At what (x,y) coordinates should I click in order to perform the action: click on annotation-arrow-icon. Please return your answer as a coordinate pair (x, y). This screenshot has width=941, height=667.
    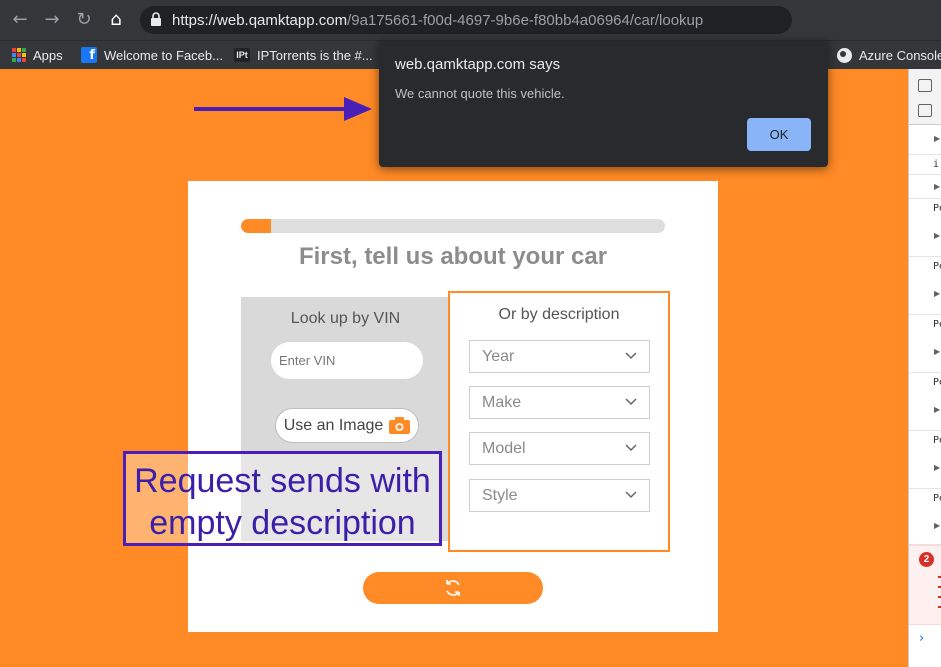
    Looking at the image, I should click on (283, 109).